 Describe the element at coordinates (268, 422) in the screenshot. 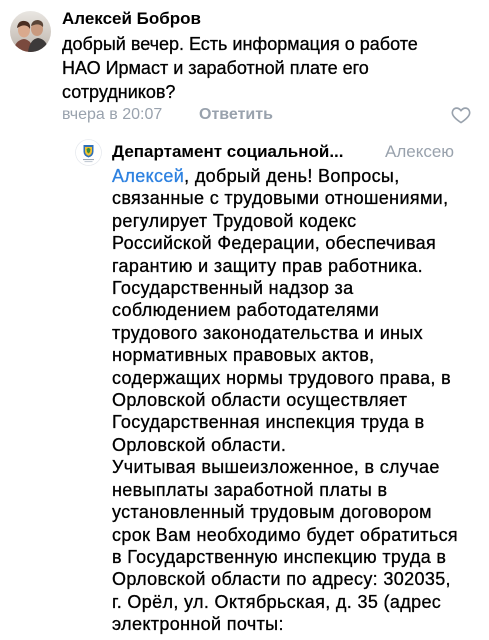

I see `reply-text-line: Государственная инспекция труда в` at that location.